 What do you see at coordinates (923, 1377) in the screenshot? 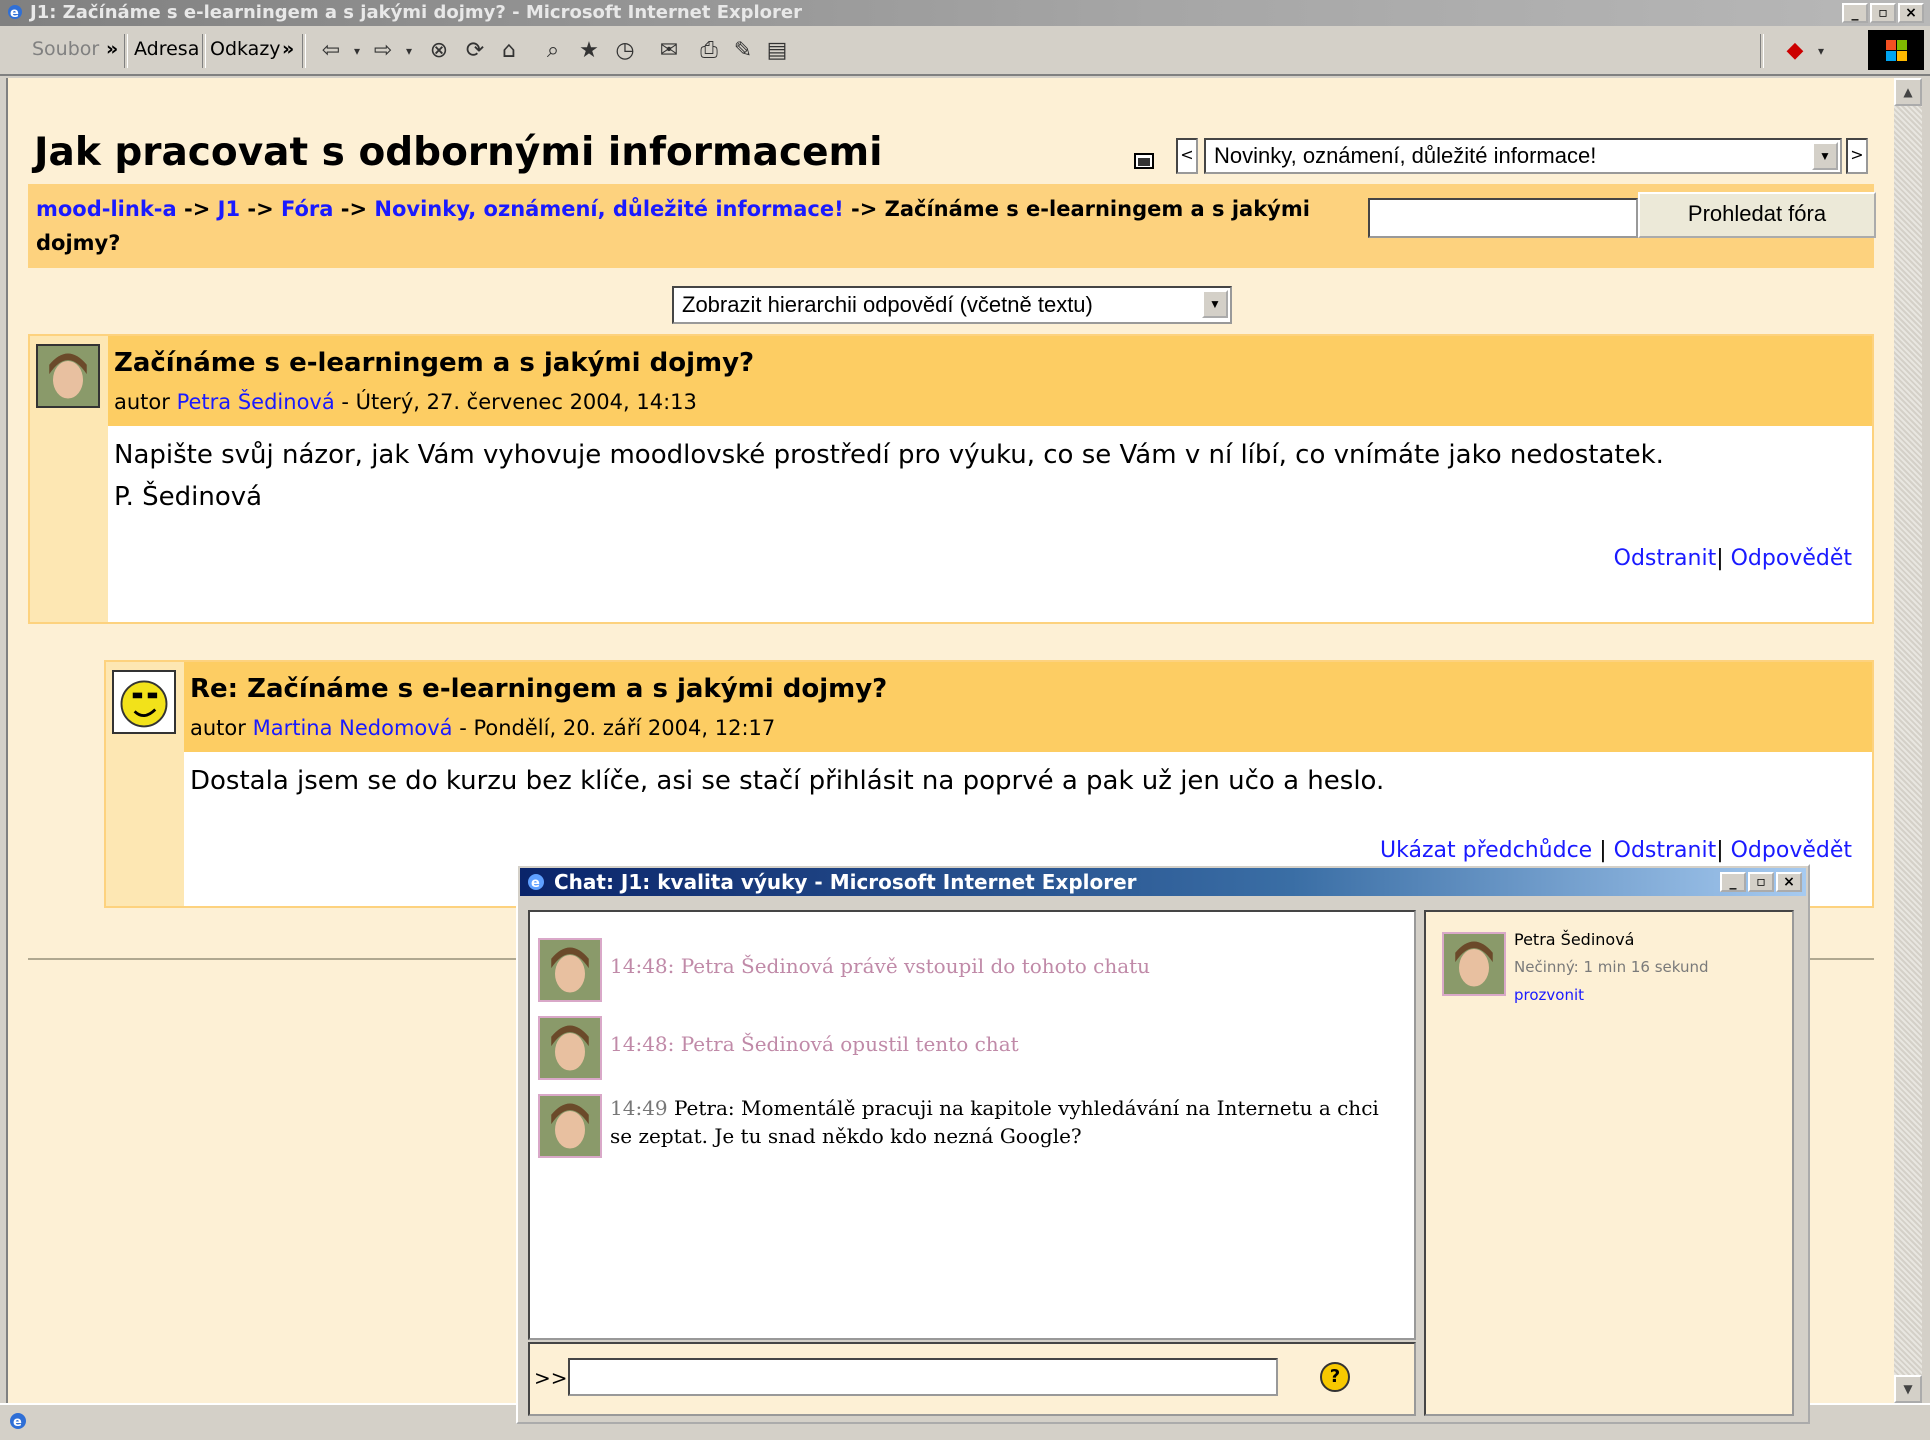
I see `chat-message-input` at bounding box center [923, 1377].